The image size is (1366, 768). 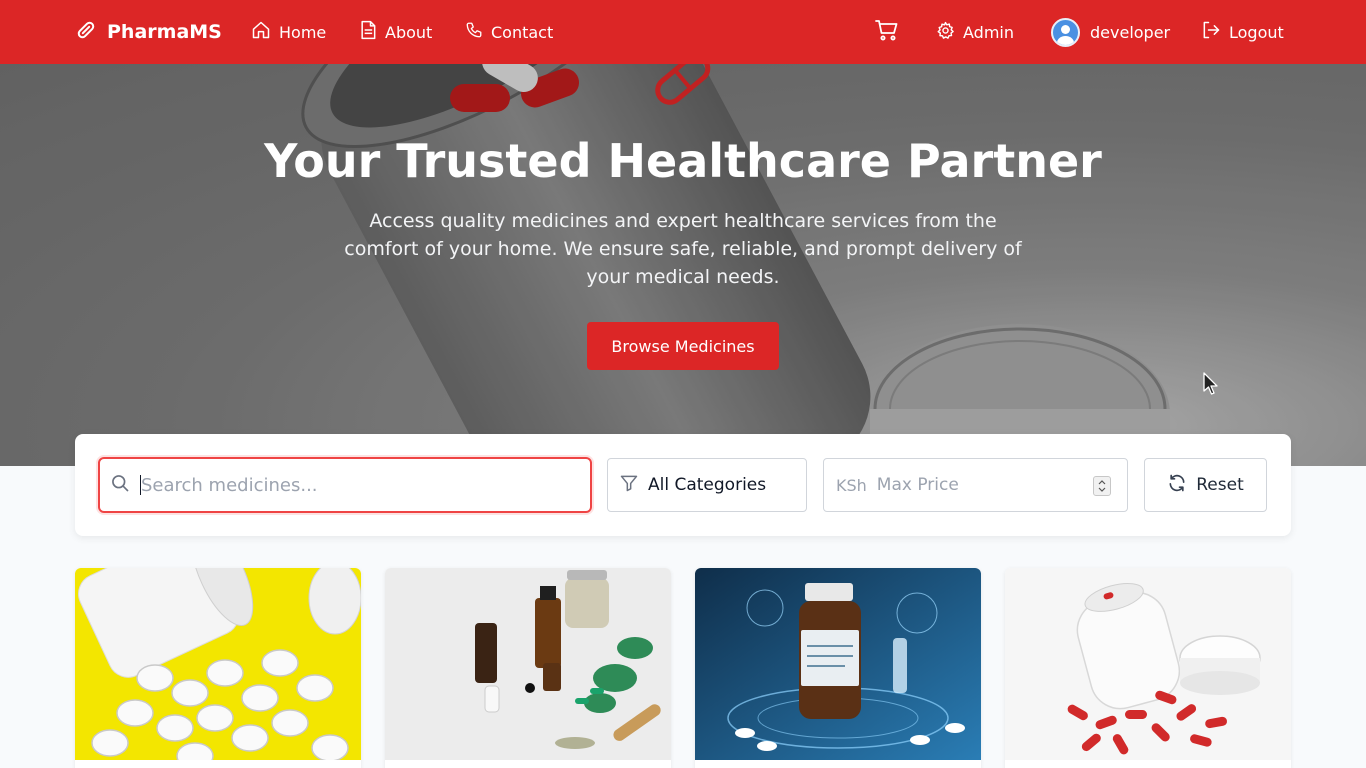 What do you see at coordinates (164, 32) in the screenshot?
I see `brand-name: PharmaMS` at bounding box center [164, 32].